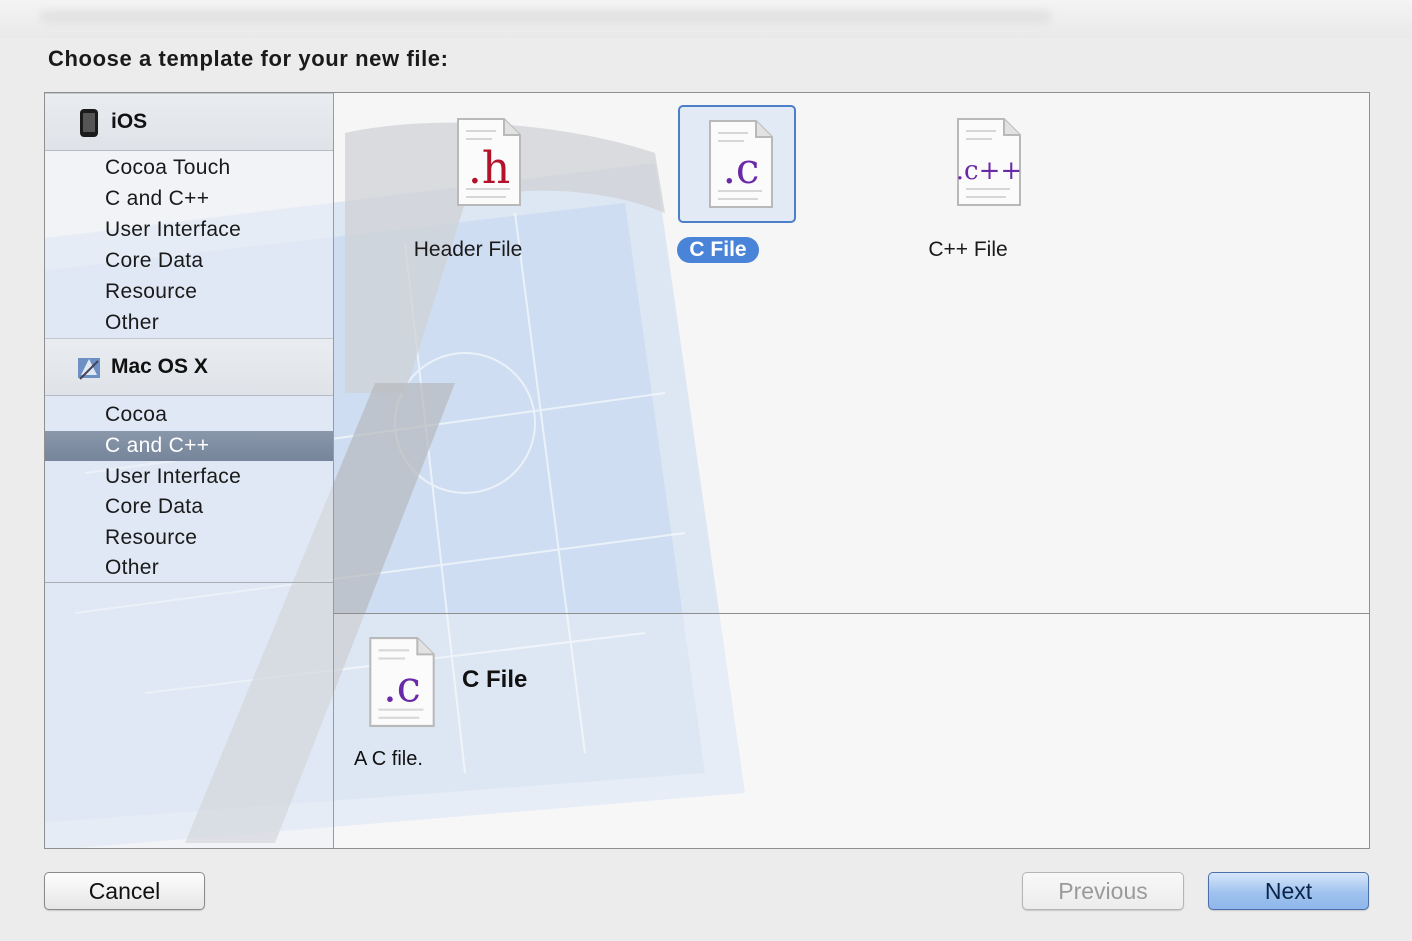 The width and height of the screenshot is (1412, 941). I want to click on template-c-file: .c C File, so click(718, 180).